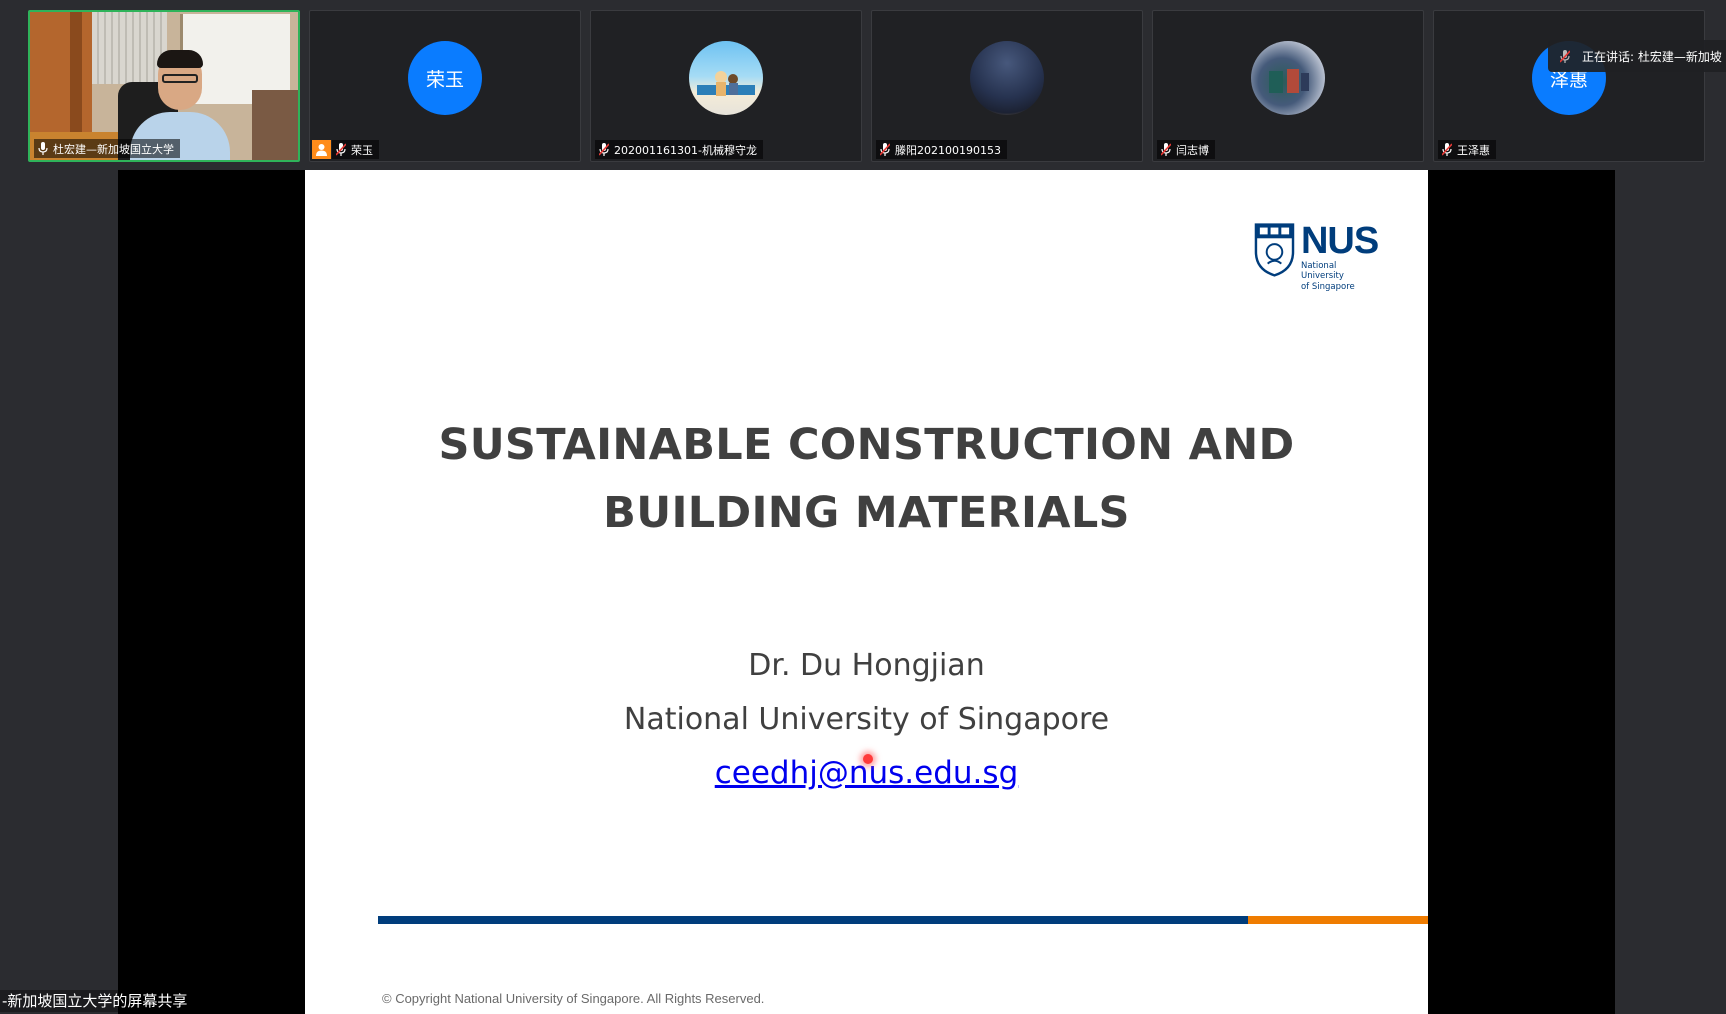 This screenshot has width=1726, height=1014. Describe the element at coordinates (685, 150) in the screenshot. I see `participant-name: 202001161301-机械穆守龙` at that location.